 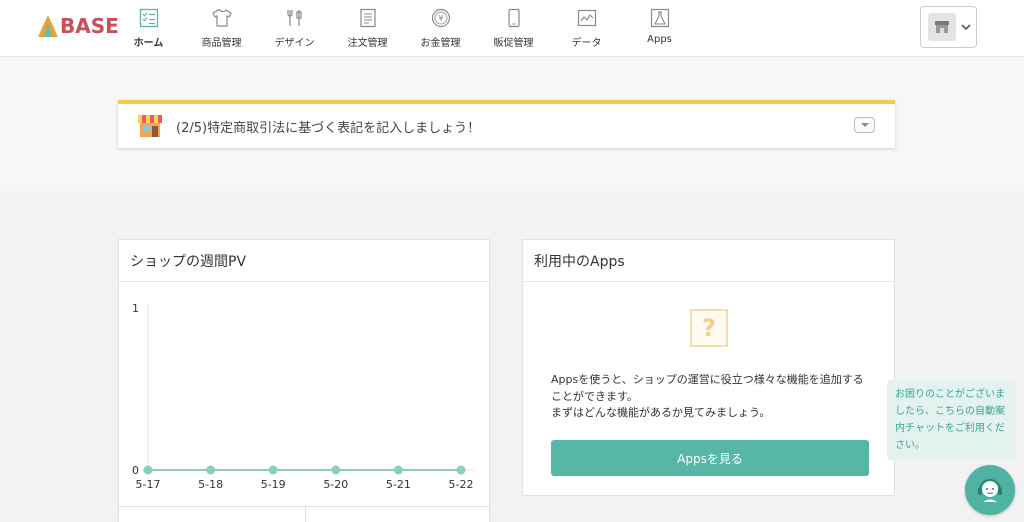 What do you see at coordinates (514, 18) in the screenshot?
I see `smartphone-icon` at bounding box center [514, 18].